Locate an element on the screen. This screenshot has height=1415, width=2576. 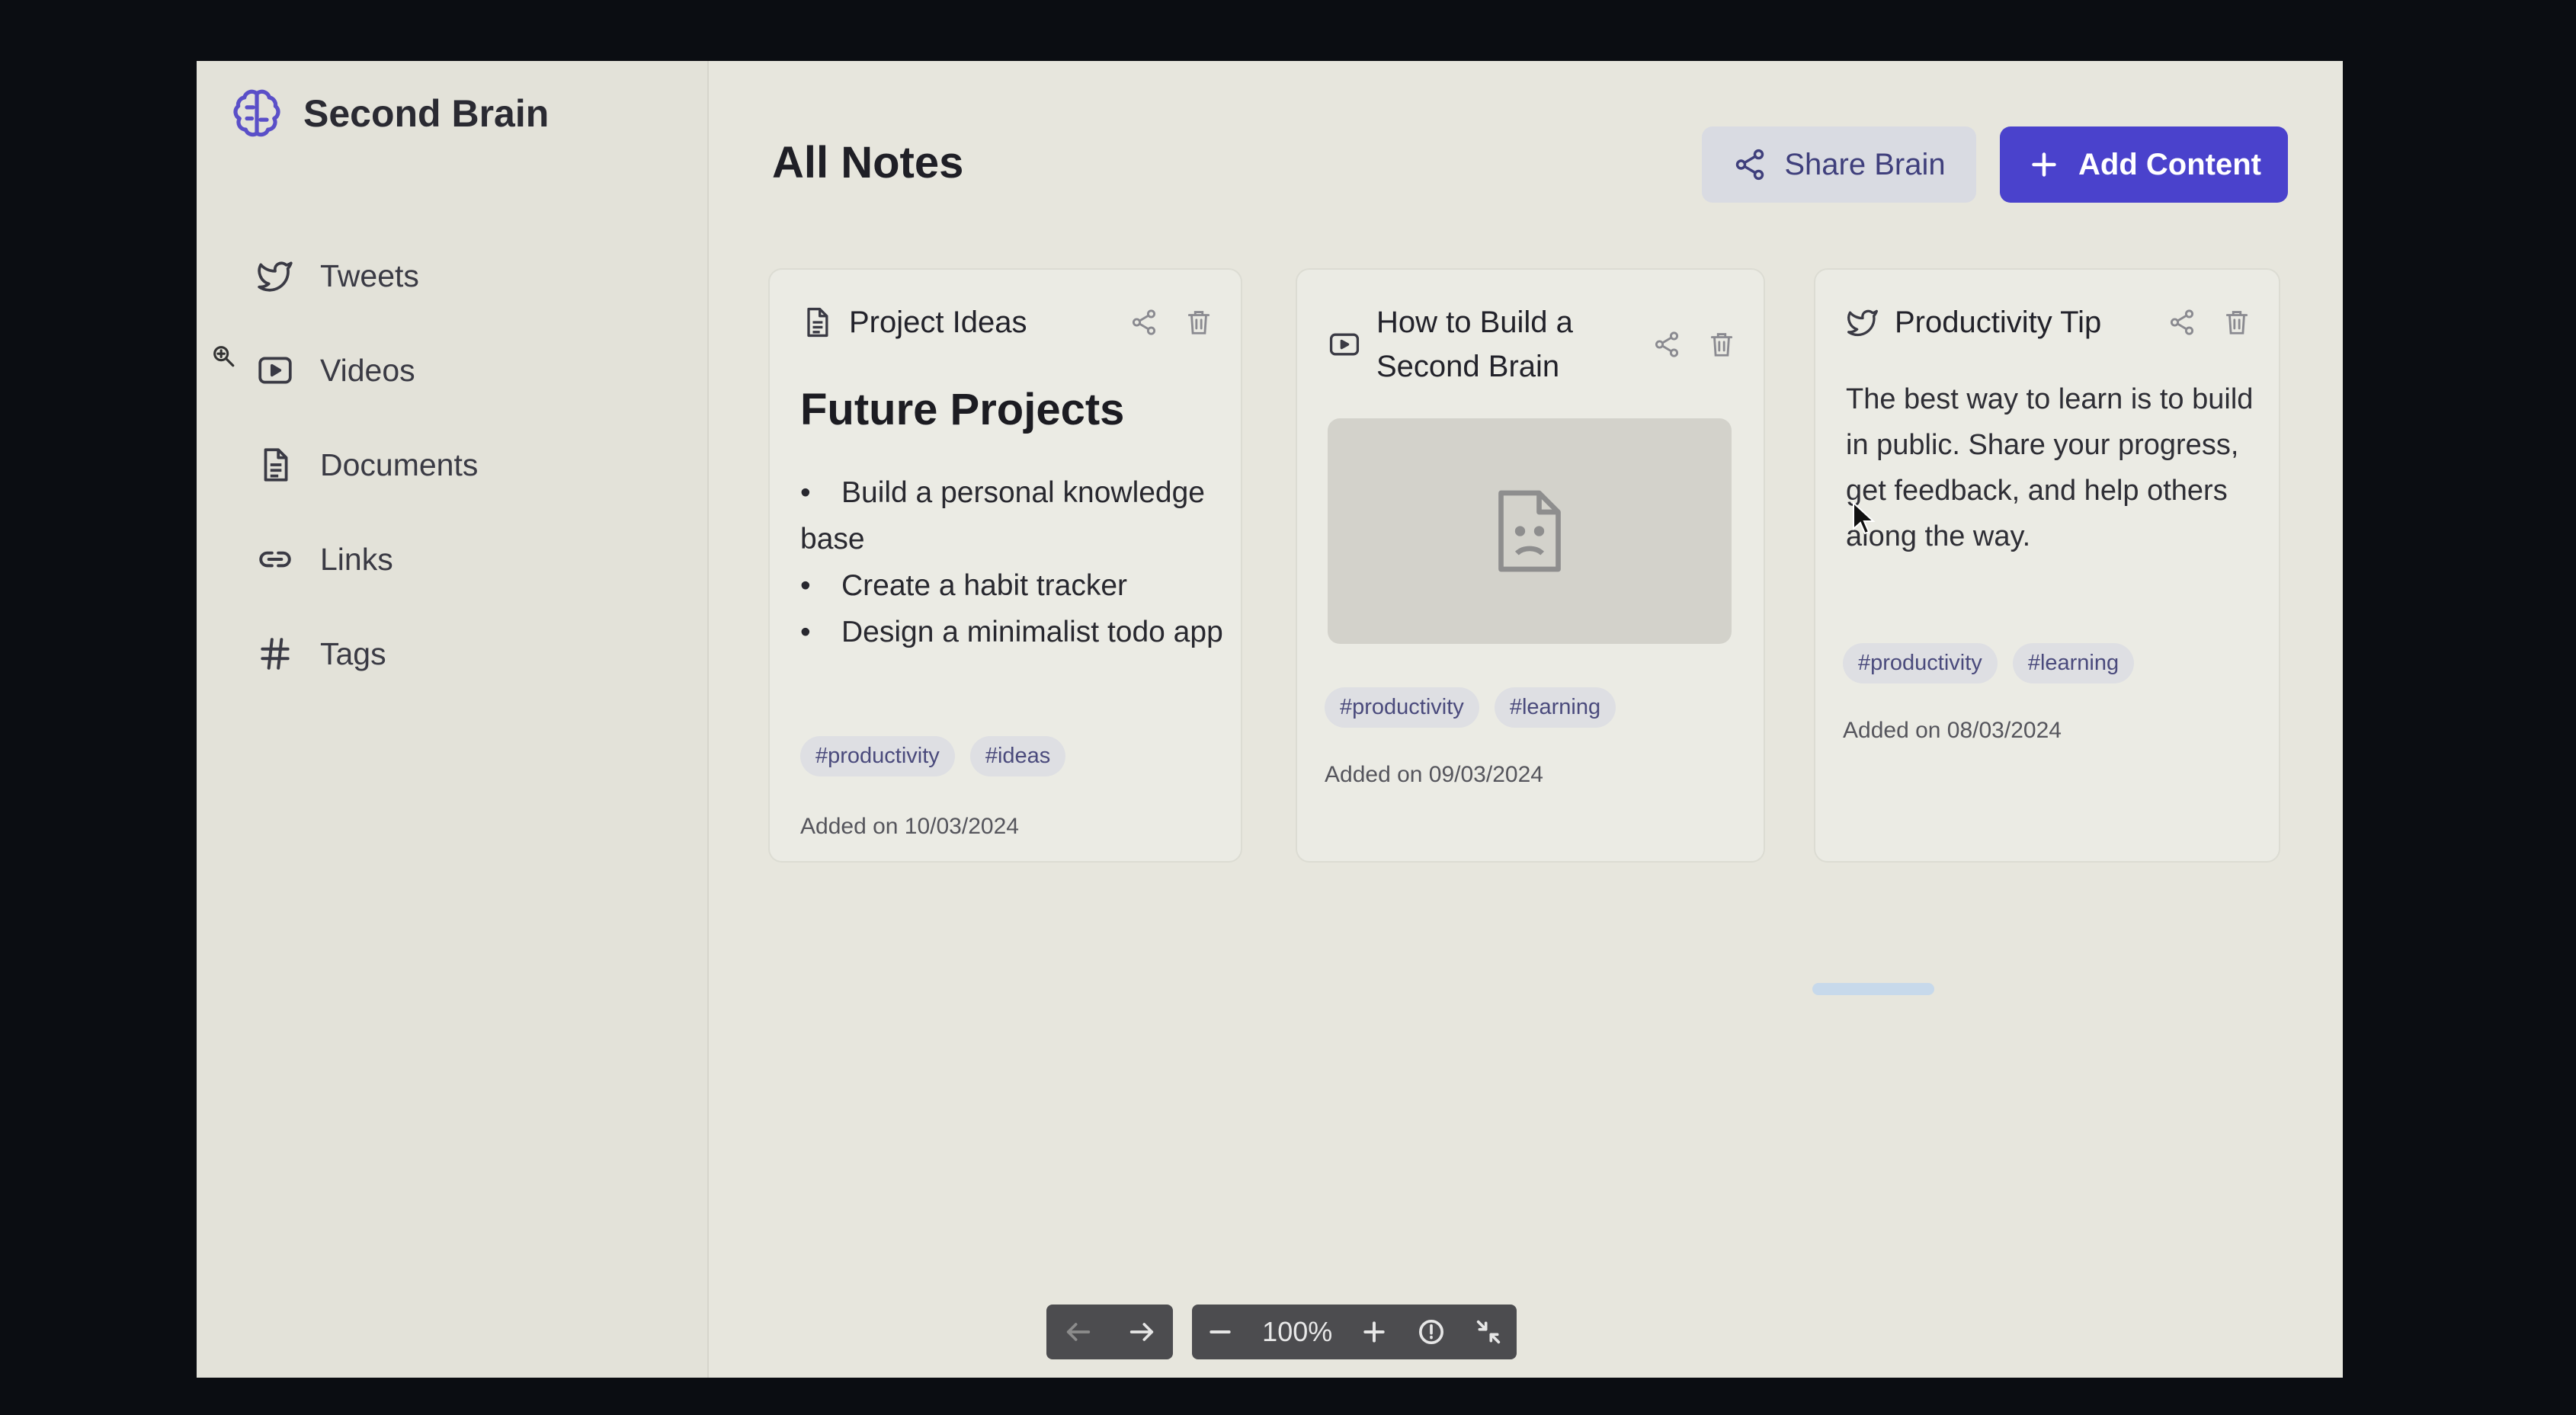
brain-icon is located at coordinates (257, 113).